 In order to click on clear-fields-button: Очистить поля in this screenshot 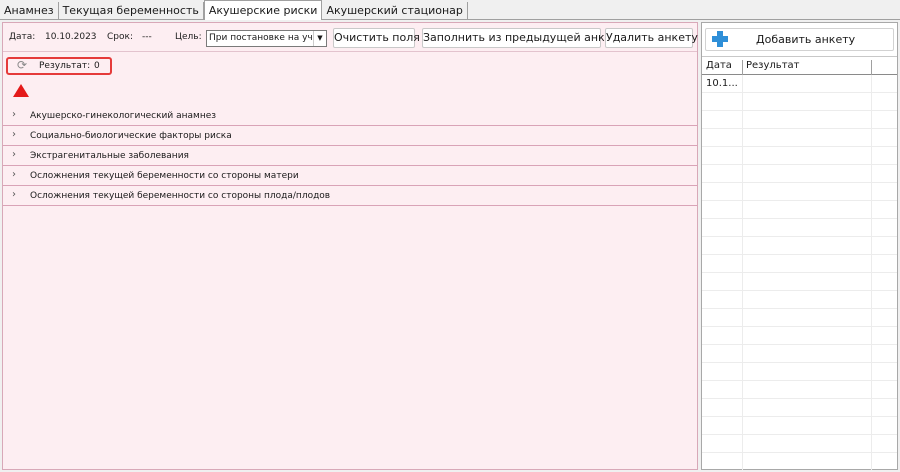, I will do `click(376, 38)`.